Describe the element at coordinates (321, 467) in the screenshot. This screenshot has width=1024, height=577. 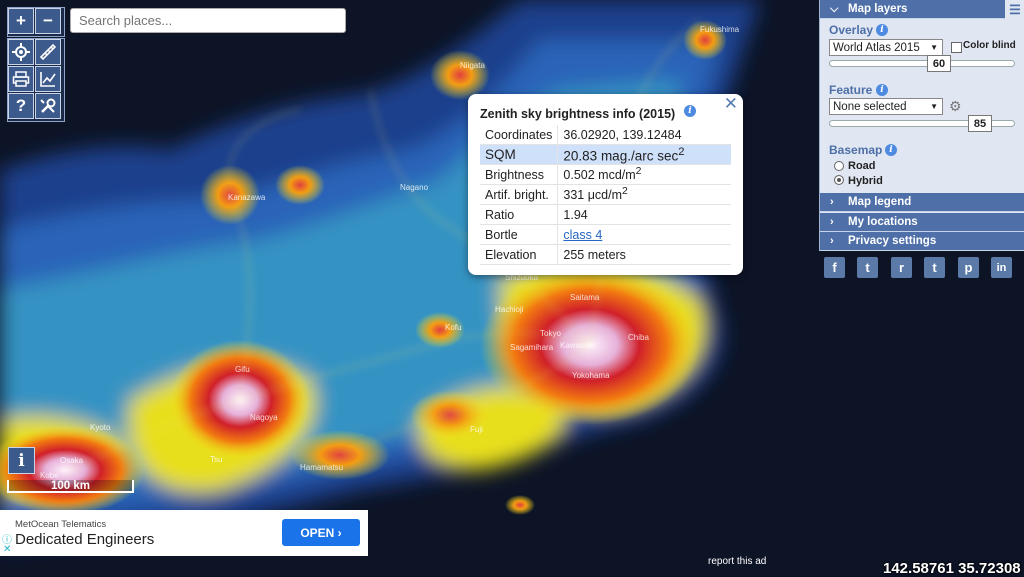
I see `place-label: Hamamatsu` at that location.